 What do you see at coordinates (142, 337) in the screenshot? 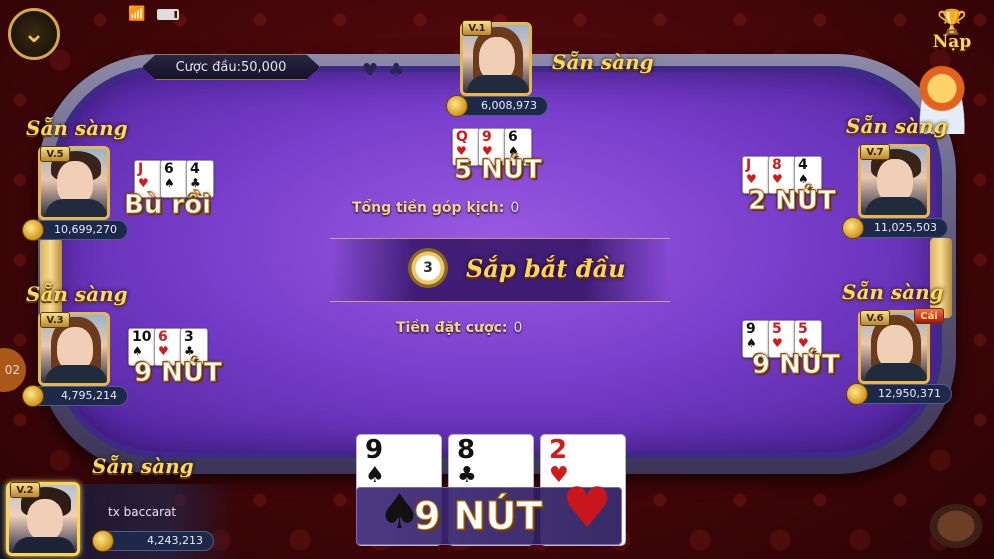
I see `card-rank: 10` at bounding box center [142, 337].